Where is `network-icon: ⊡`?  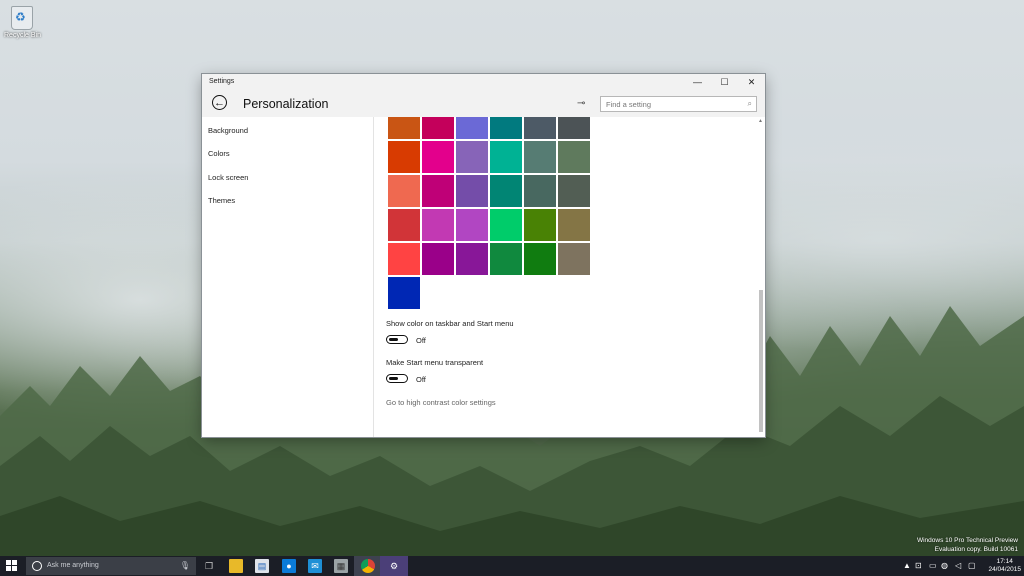
network-icon: ⊡ is located at coordinates (918, 565).